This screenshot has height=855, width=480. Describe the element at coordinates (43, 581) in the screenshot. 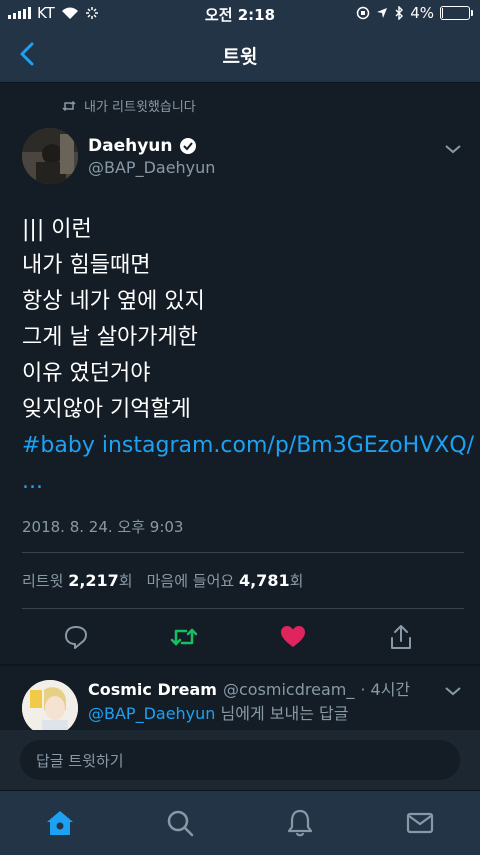

I see `retweets-label: 리트윗` at that location.